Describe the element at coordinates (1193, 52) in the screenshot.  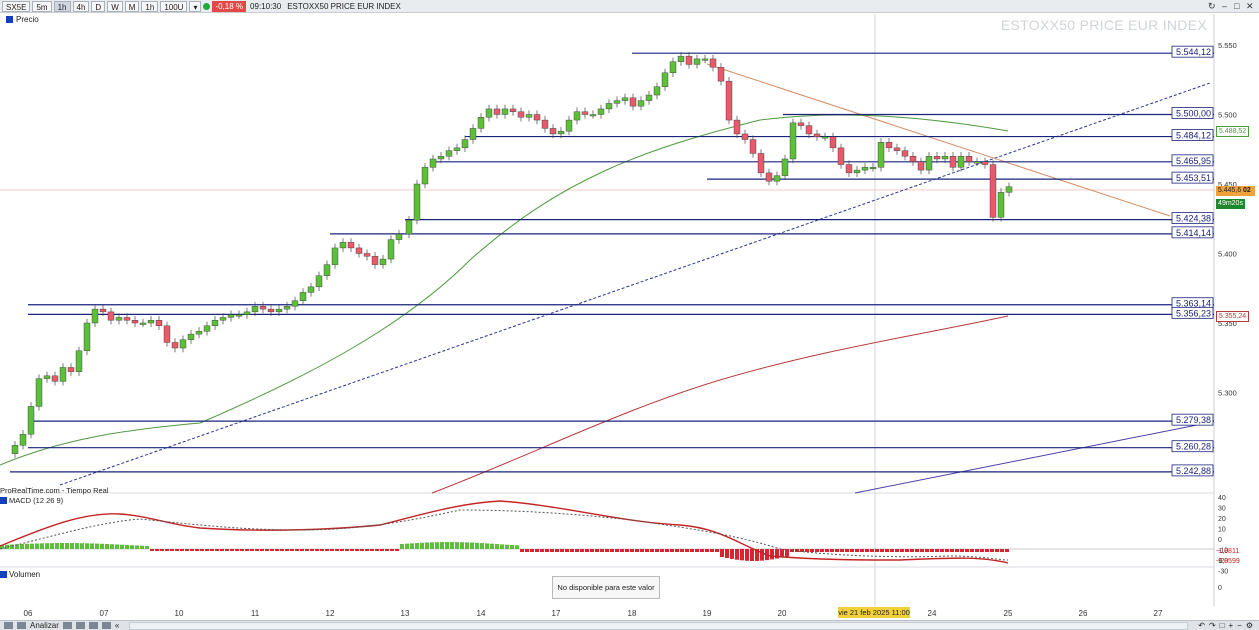
I see `level-value: 5.544,12` at that location.